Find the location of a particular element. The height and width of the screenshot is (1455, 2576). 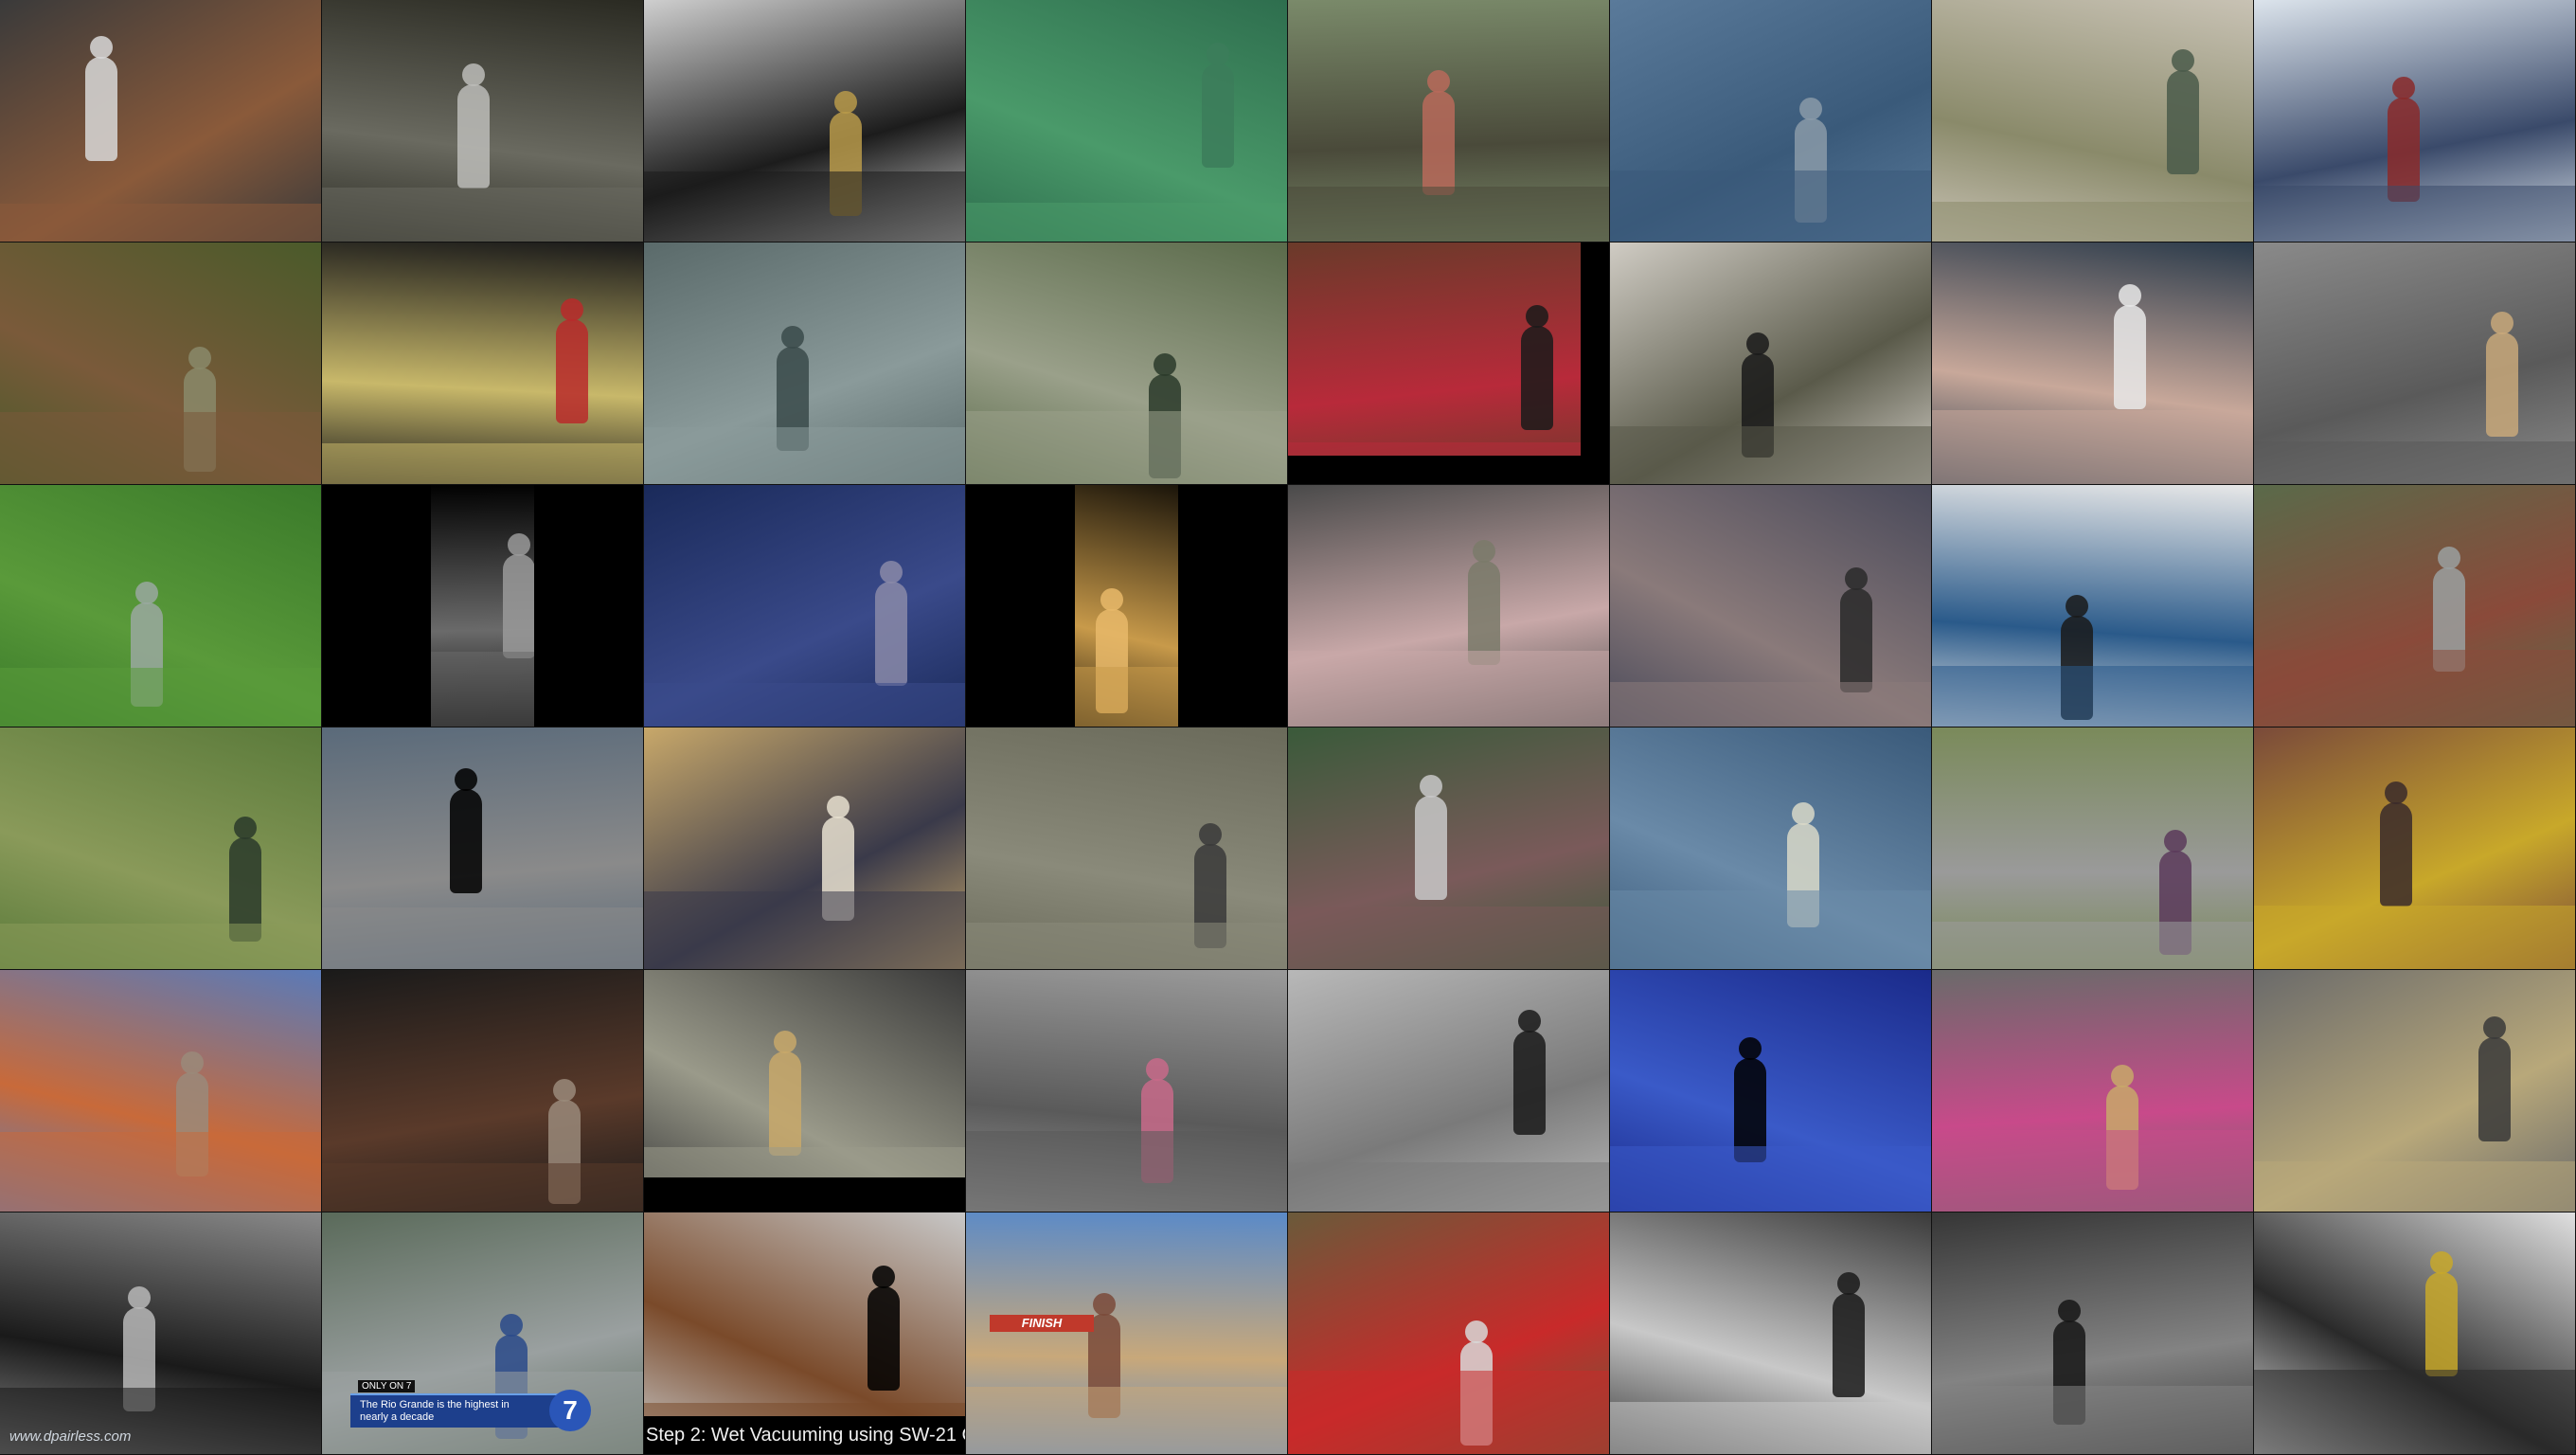

thumbnail-workshop-boy is located at coordinates (1771, 1333).